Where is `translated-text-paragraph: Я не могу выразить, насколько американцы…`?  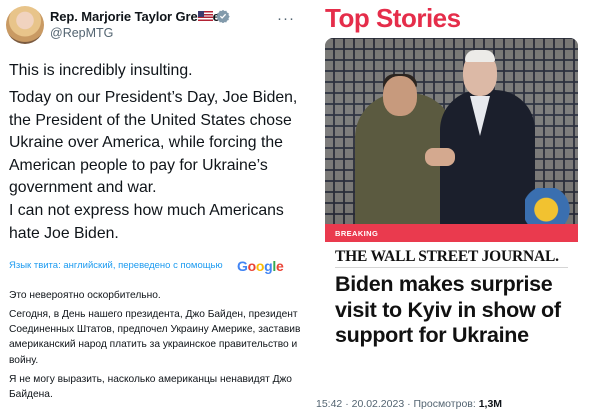
translated-text-paragraph: Я не могу выразить, насколько американцы… is located at coordinates (150, 387).